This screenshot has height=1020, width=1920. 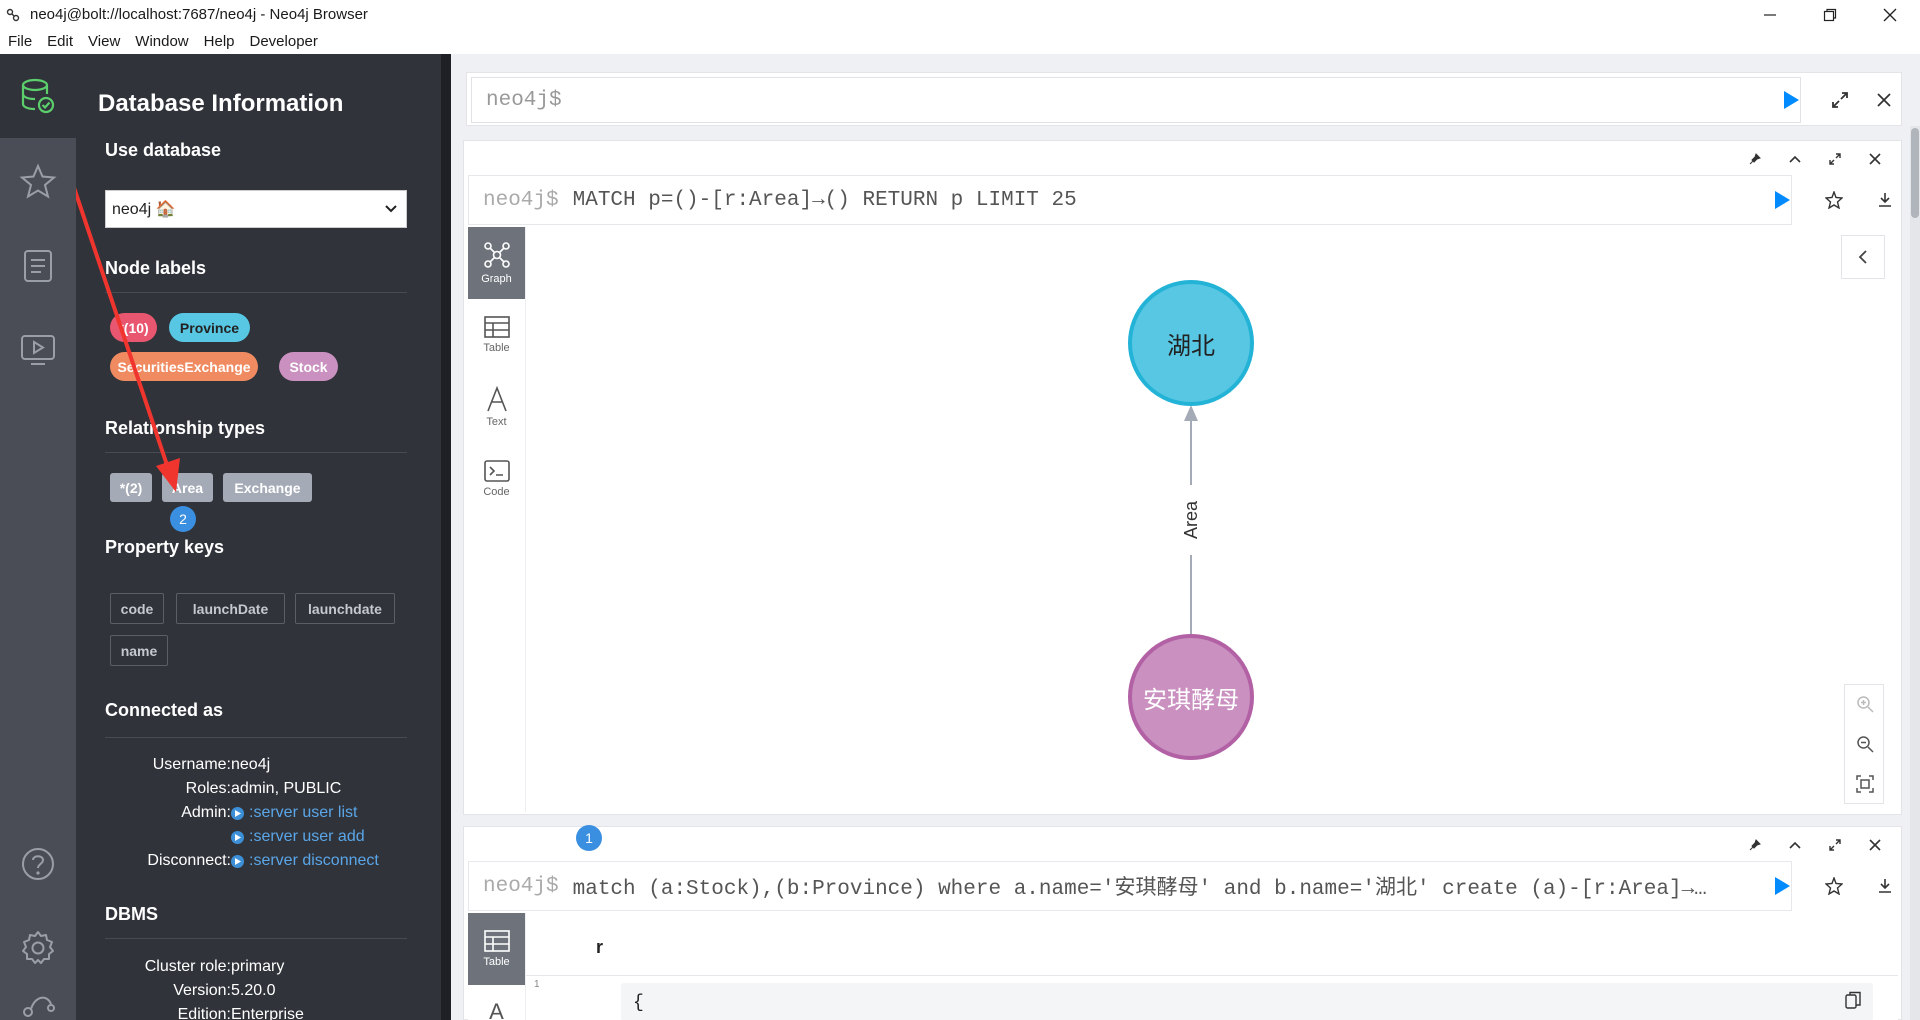 What do you see at coordinates (496, 348) in the screenshot?
I see `tab-table-label: Table` at bounding box center [496, 348].